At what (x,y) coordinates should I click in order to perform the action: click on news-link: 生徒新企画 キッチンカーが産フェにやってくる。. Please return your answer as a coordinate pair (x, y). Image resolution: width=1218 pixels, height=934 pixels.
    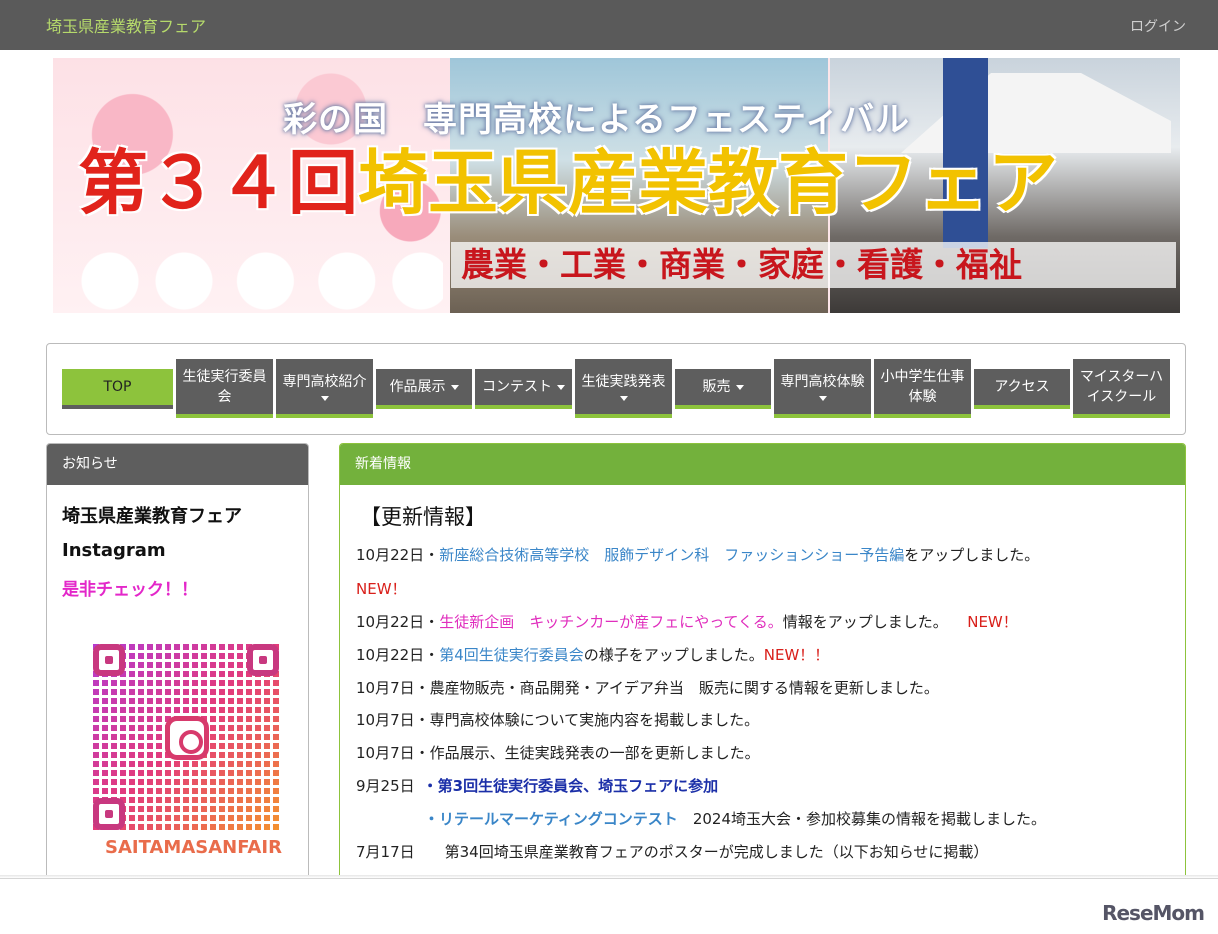
    Looking at the image, I should click on (611, 622).